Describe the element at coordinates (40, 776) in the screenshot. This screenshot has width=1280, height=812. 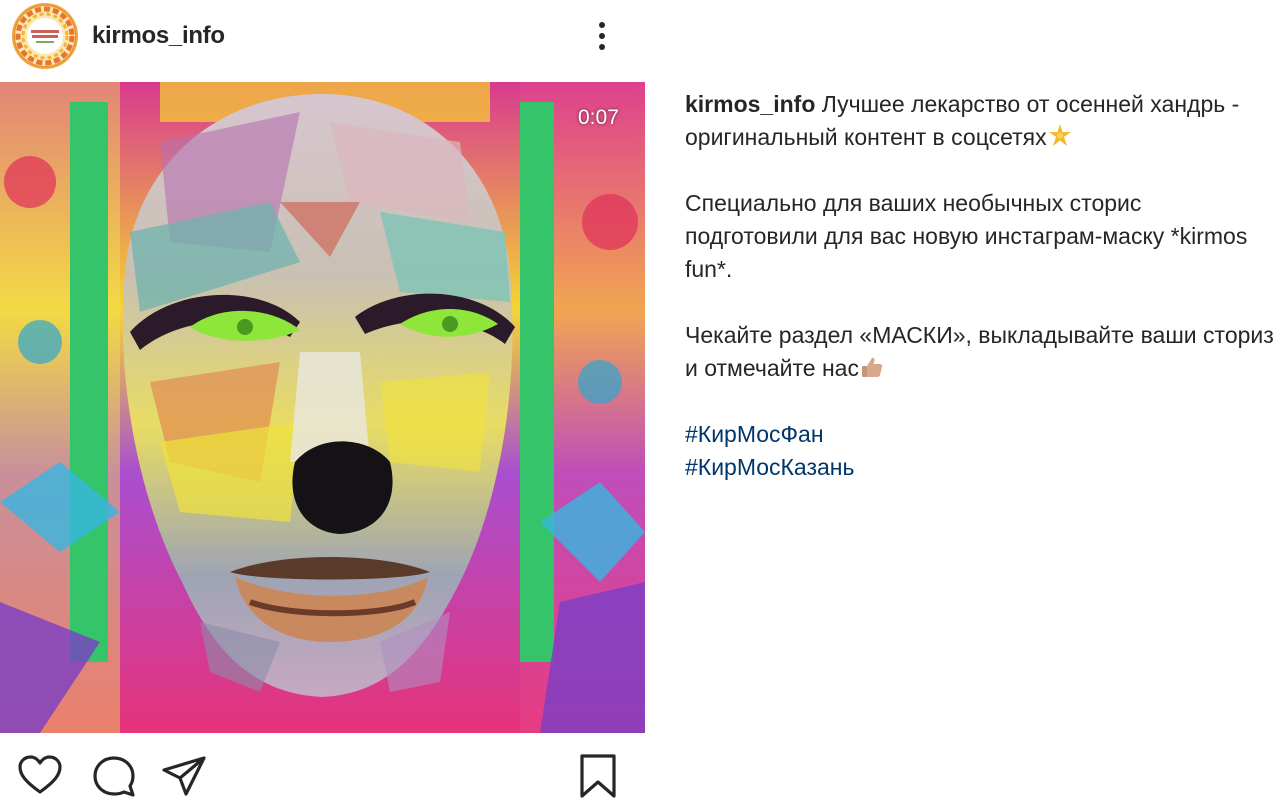
I see `heart-icon` at that location.